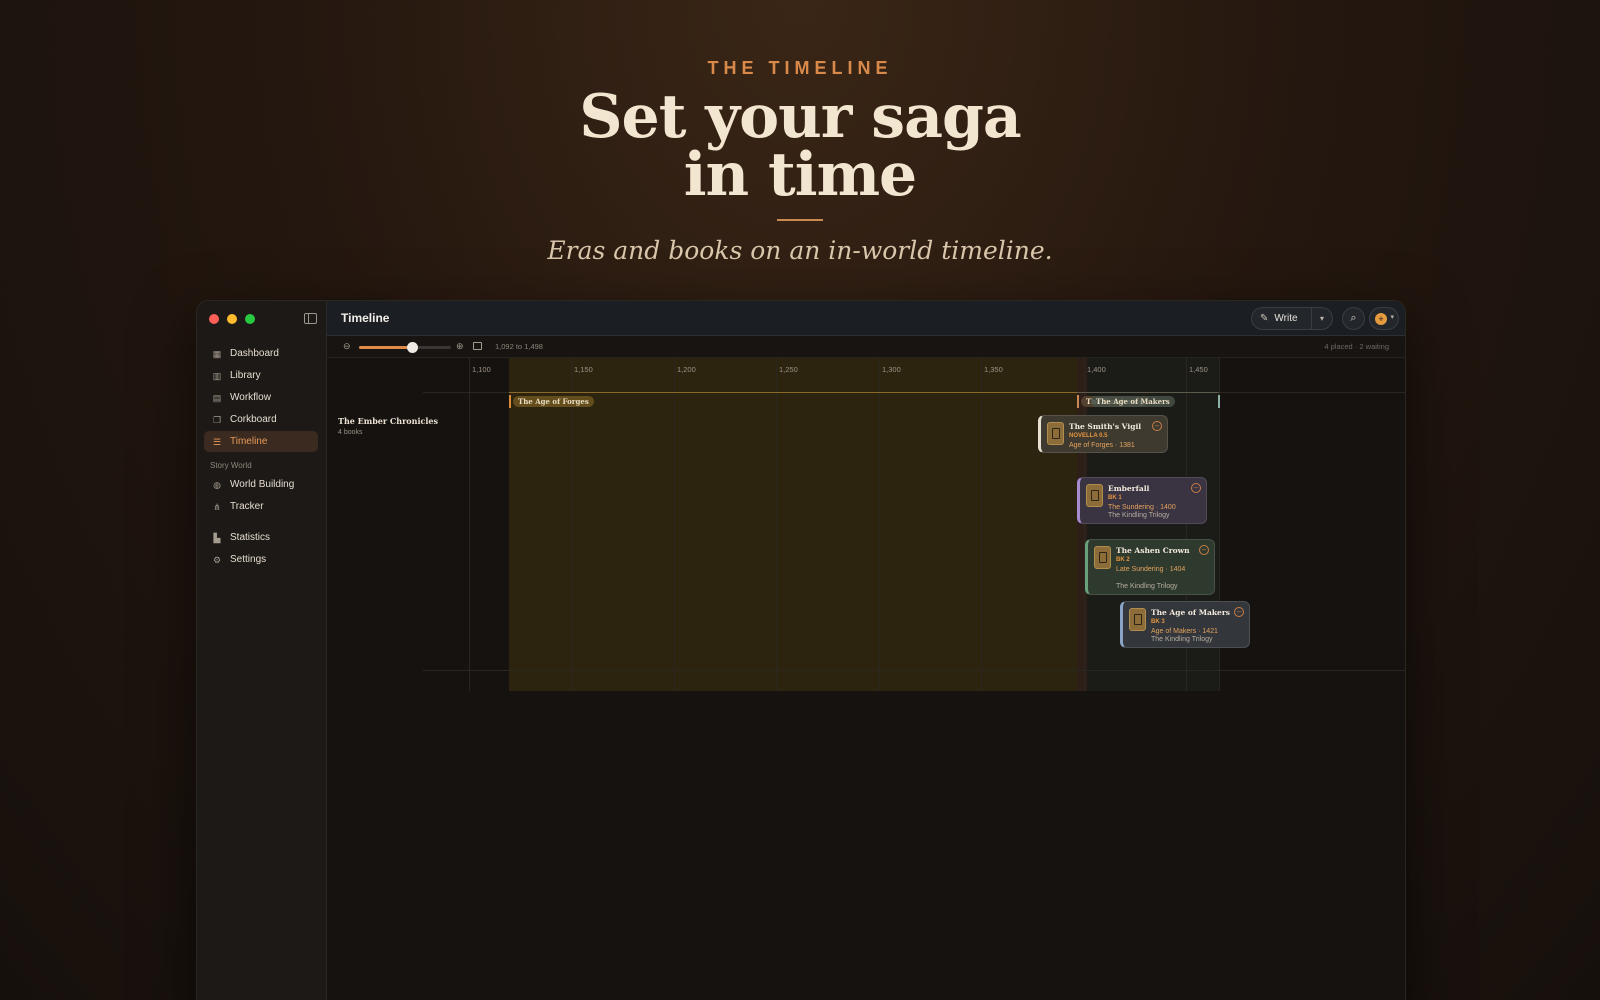 The height and width of the screenshot is (1000, 1600). Describe the element at coordinates (481, 369) in the screenshot. I see `axis-tick-label: 1,100` at that location.